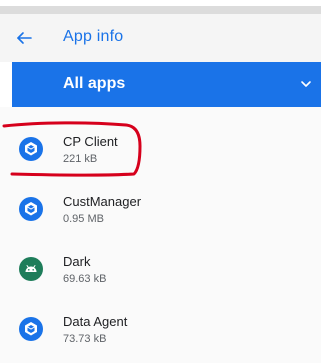 The width and height of the screenshot is (321, 363). Describe the element at coordinates (83, 219) in the screenshot. I see `app-size: 0.95 MB` at that location.